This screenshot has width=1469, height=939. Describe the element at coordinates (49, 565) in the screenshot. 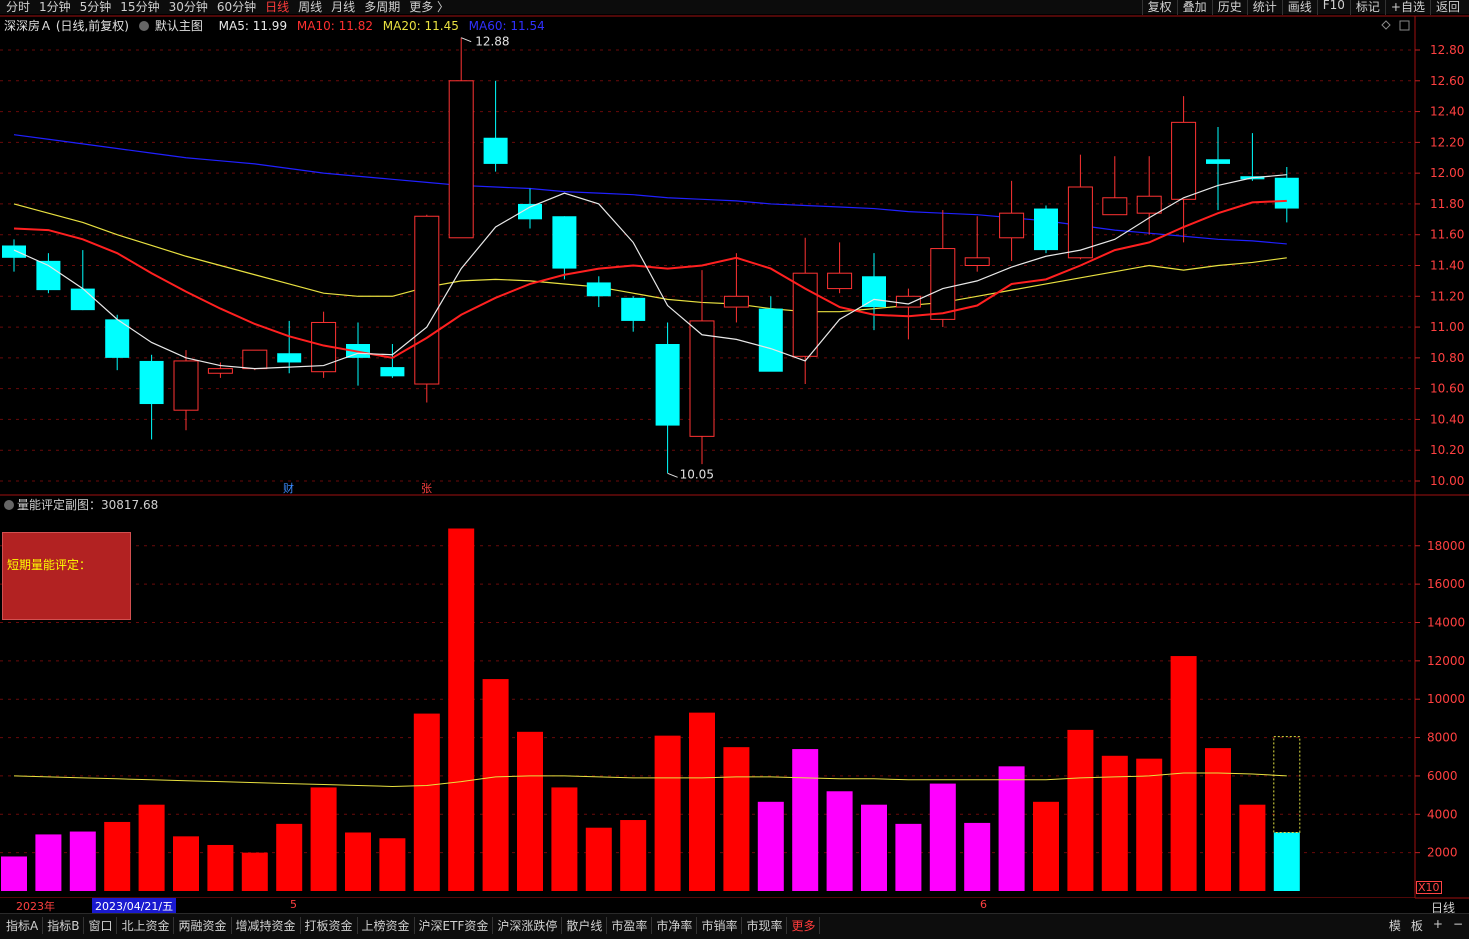

I see `volume-rating-label: 短期量能评定：` at that location.